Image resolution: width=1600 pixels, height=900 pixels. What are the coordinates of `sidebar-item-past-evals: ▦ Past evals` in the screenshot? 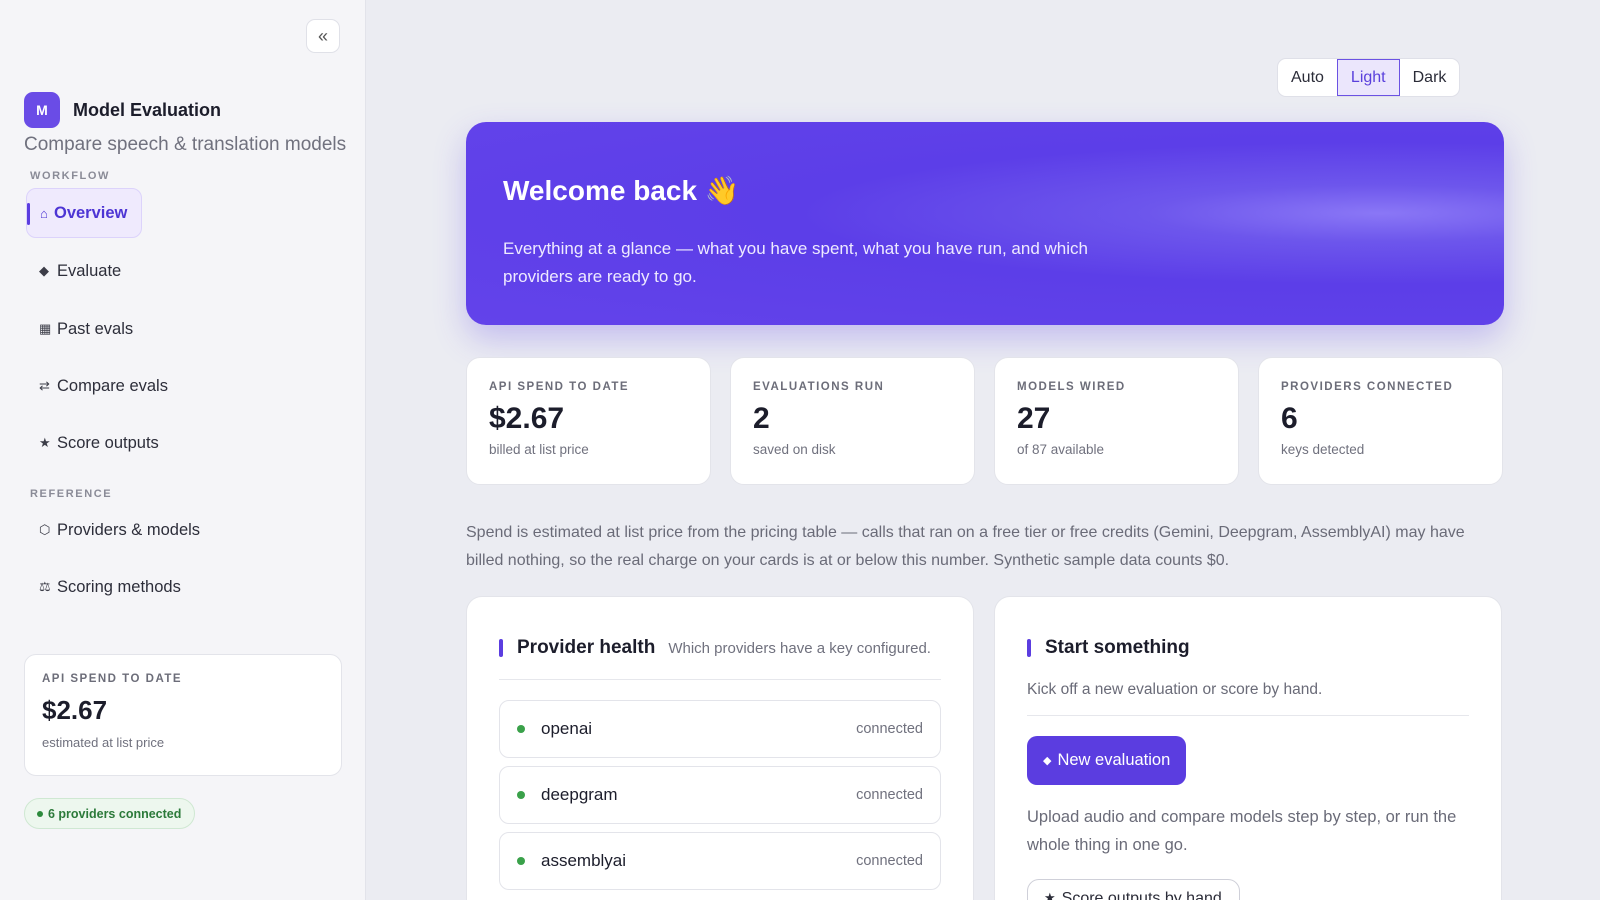 It's located at (79, 329).